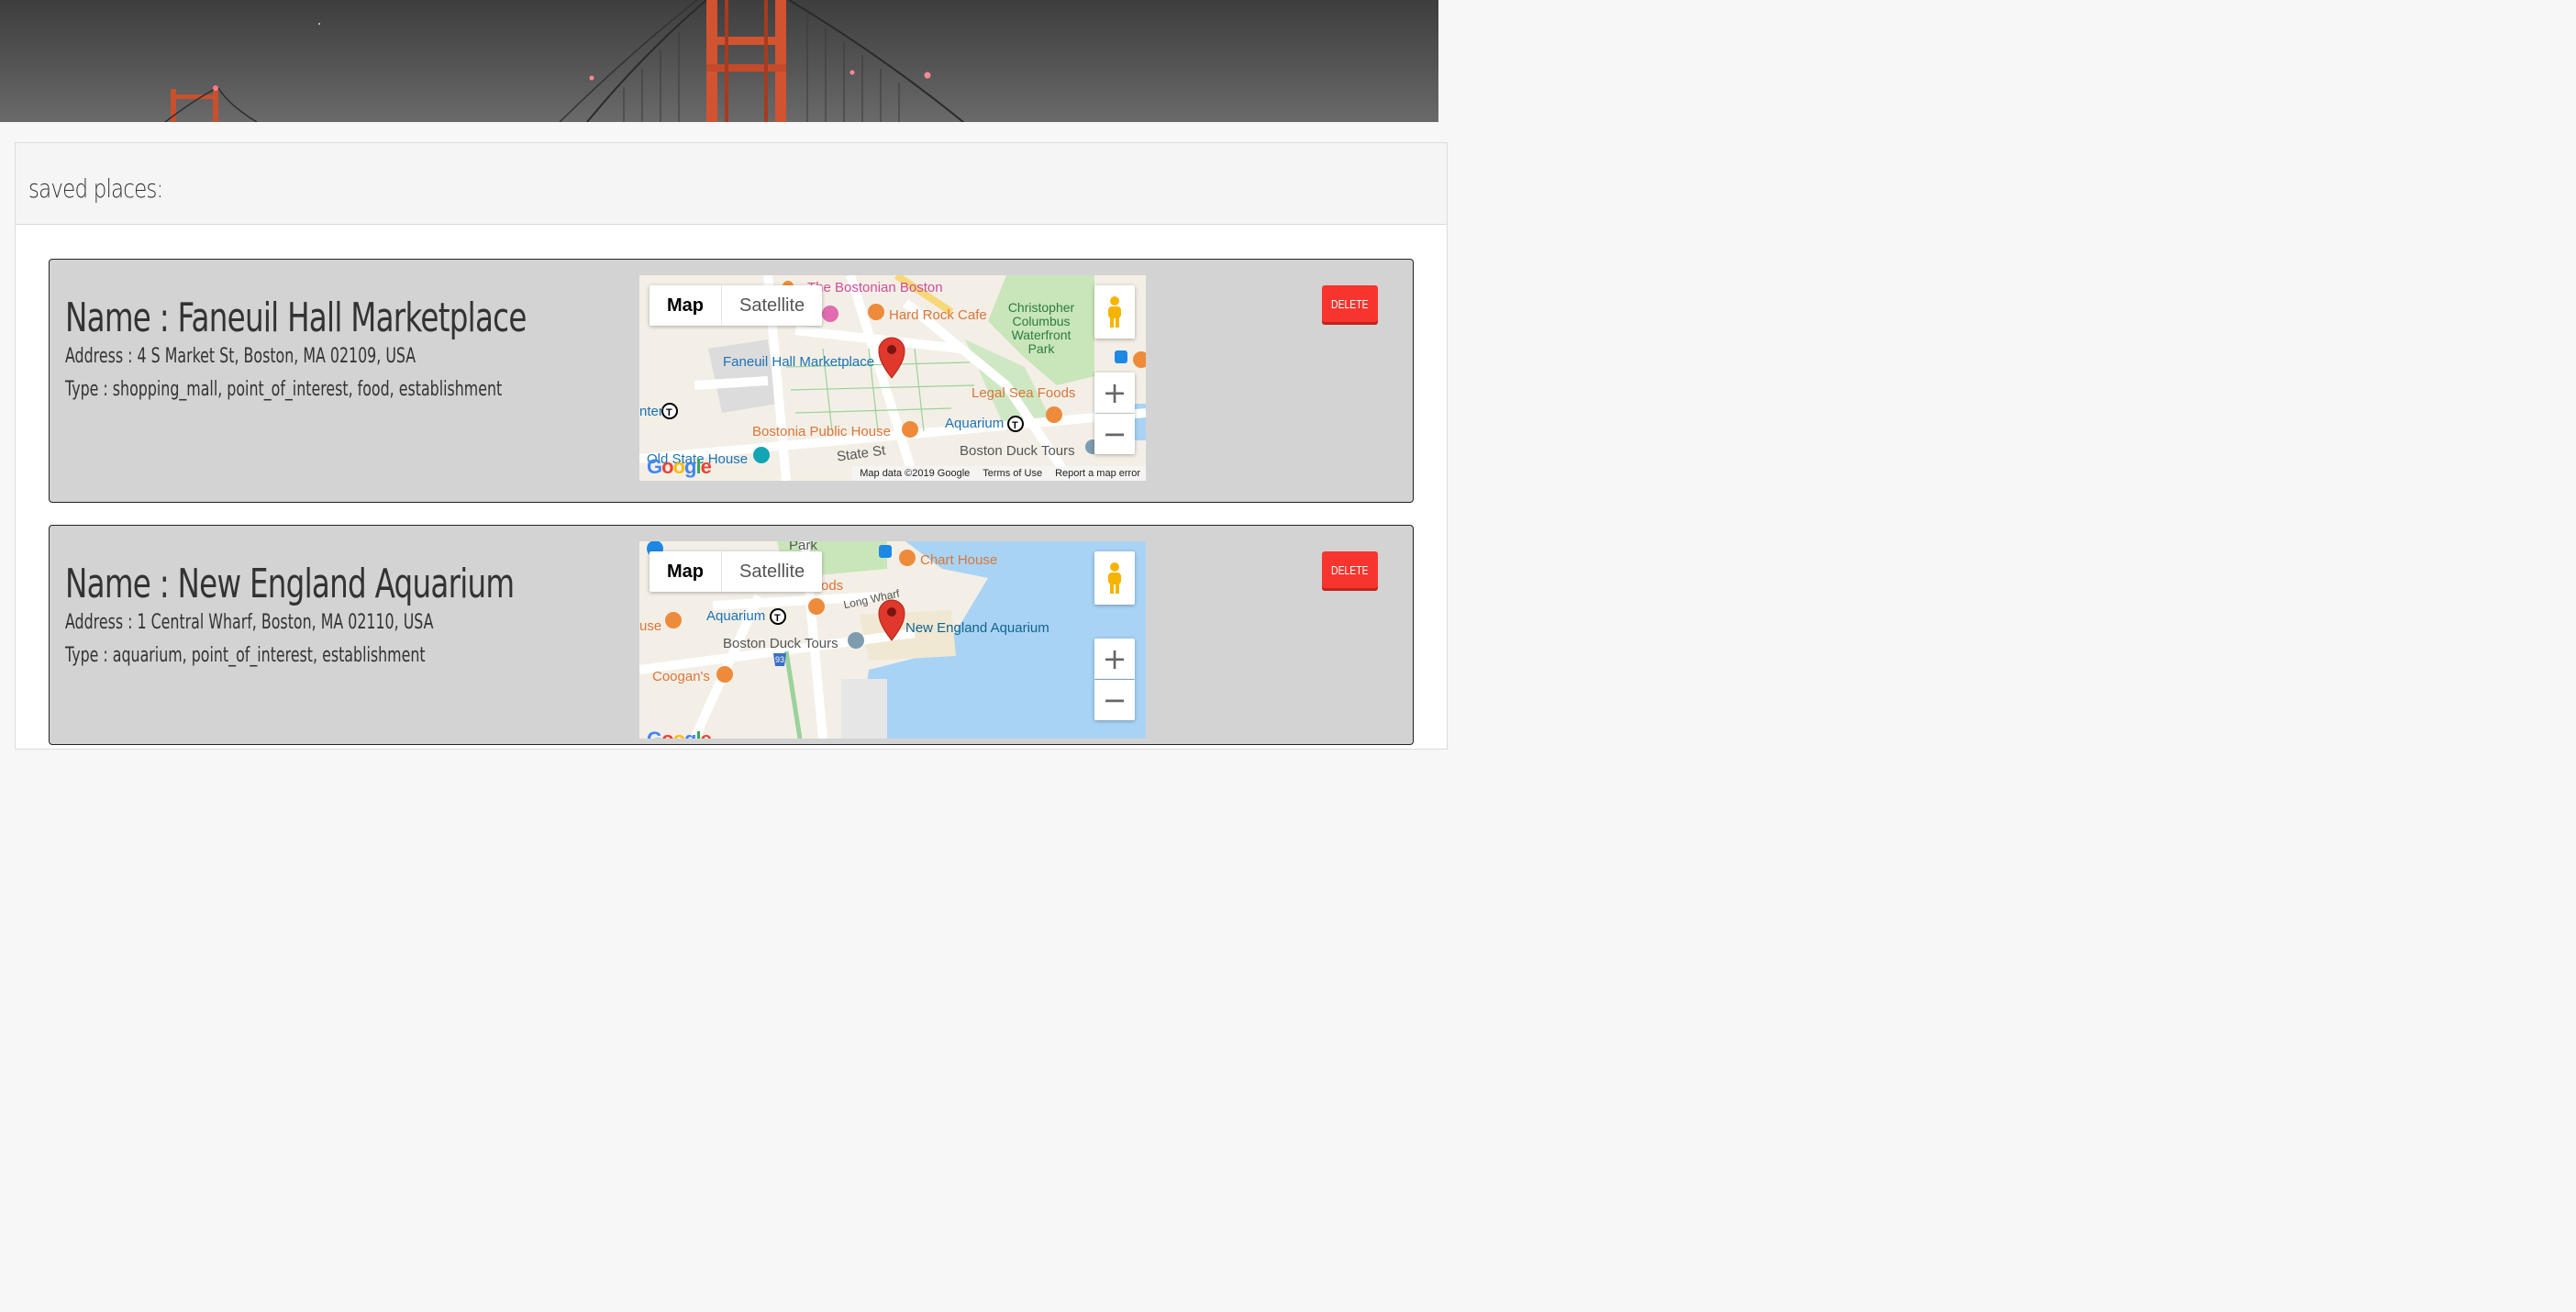  What do you see at coordinates (650, 626) in the screenshot?
I see `map-label: use` at bounding box center [650, 626].